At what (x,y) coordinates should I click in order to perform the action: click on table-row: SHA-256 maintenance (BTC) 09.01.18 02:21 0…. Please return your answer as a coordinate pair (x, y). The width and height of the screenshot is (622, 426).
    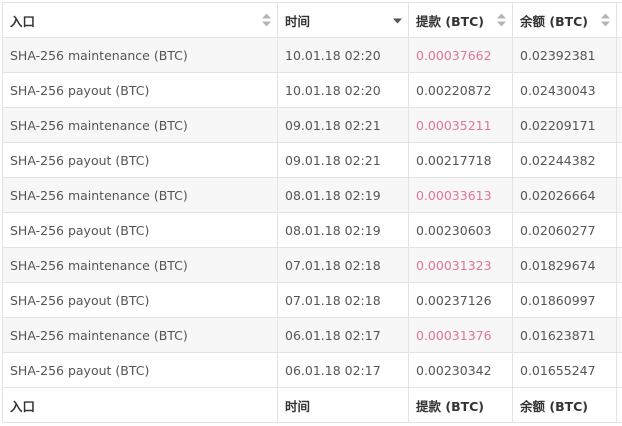
    Looking at the image, I should click on (312, 125).